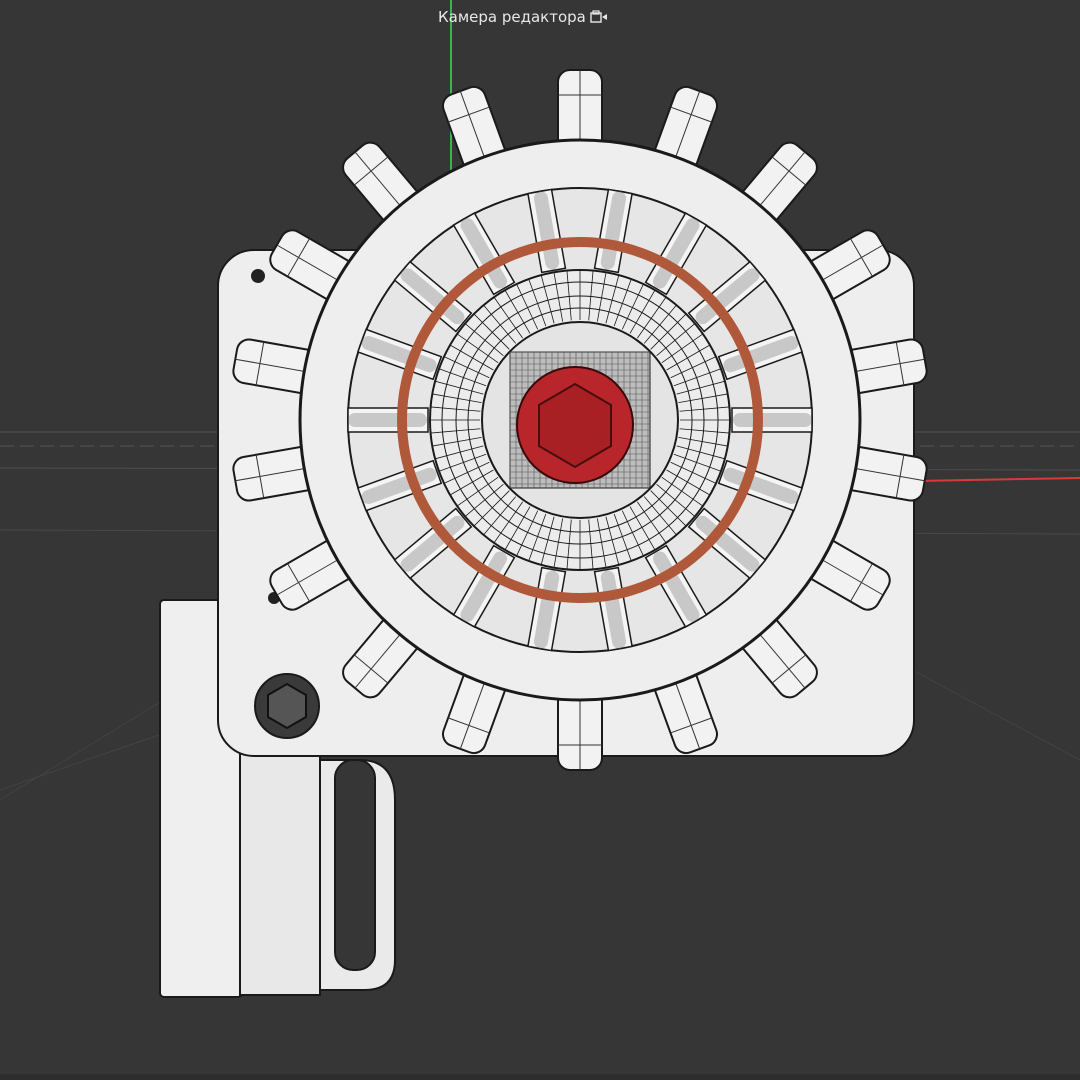 This screenshot has height=1080, width=1080. Describe the element at coordinates (512, 17) in the screenshot. I see `camera-label-text: Камера редактора` at that location.